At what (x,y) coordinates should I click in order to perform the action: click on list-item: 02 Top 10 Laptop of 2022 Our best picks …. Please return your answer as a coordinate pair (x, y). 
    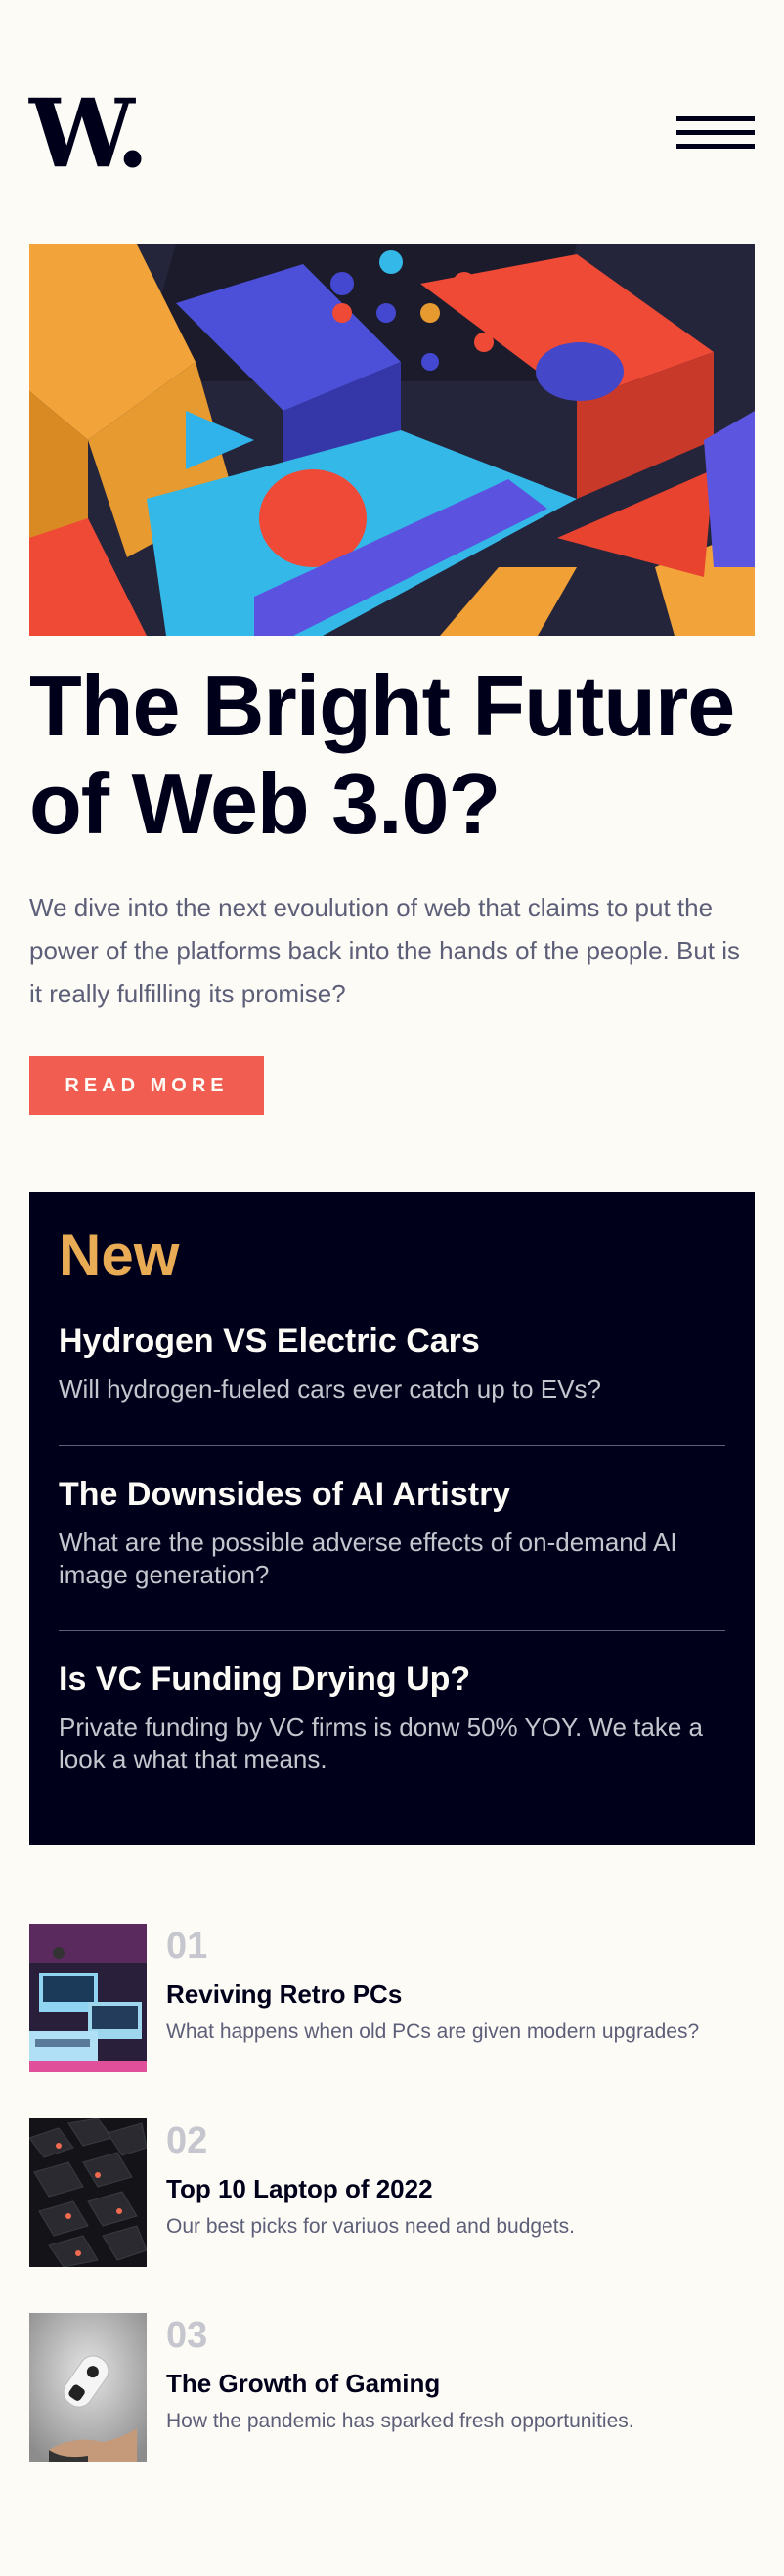
    Looking at the image, I should click on (392, 2192).